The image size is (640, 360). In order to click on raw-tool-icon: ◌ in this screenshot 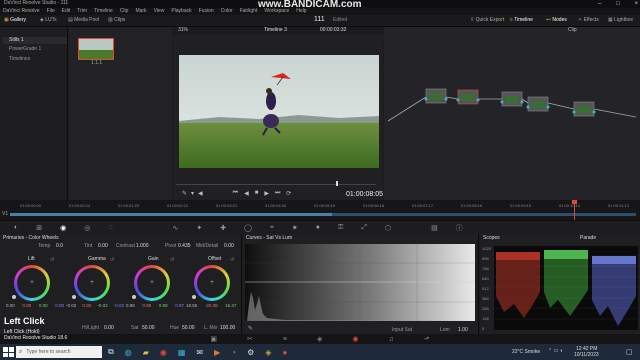, I will do `click(110, 227)`.